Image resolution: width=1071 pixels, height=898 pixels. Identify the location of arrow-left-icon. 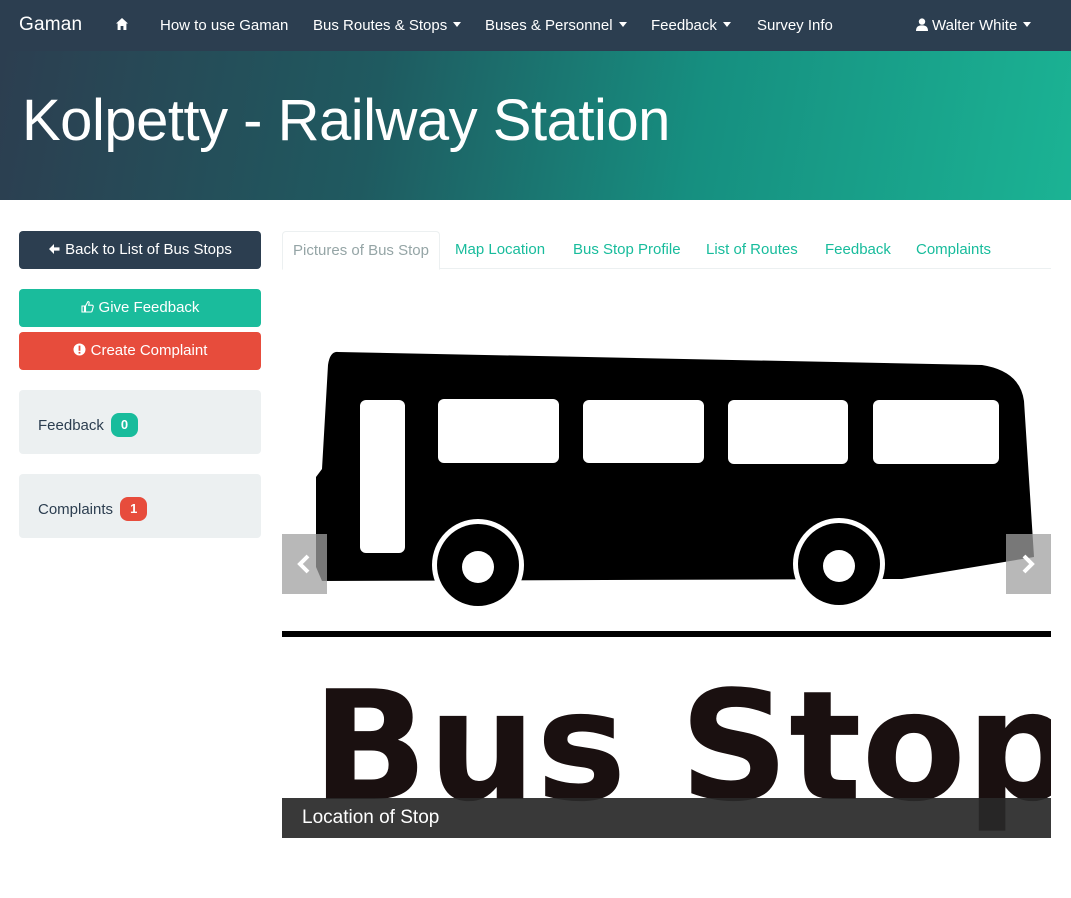
(54, 249).